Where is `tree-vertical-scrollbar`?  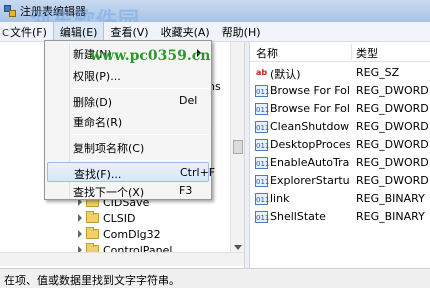
tree-vertical-scrollbar is located at coordinates (237, 147).